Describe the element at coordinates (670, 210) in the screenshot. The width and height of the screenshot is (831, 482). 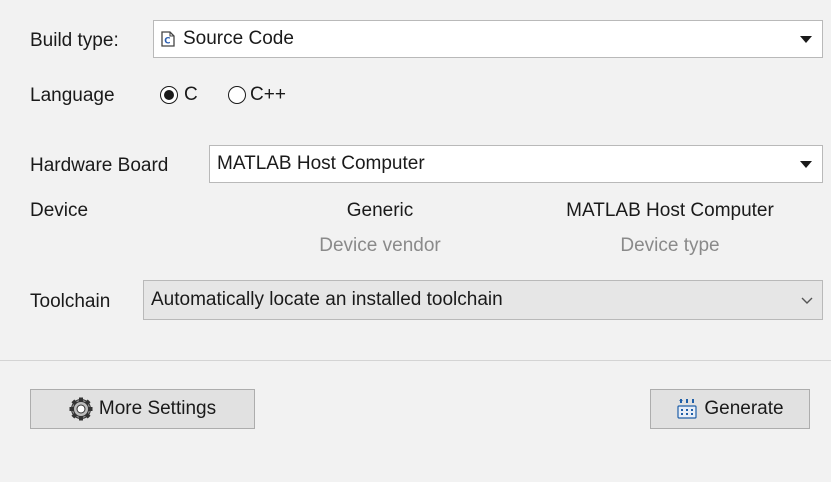
I see `device-type-value: MATLAB Host Computer` at that location.